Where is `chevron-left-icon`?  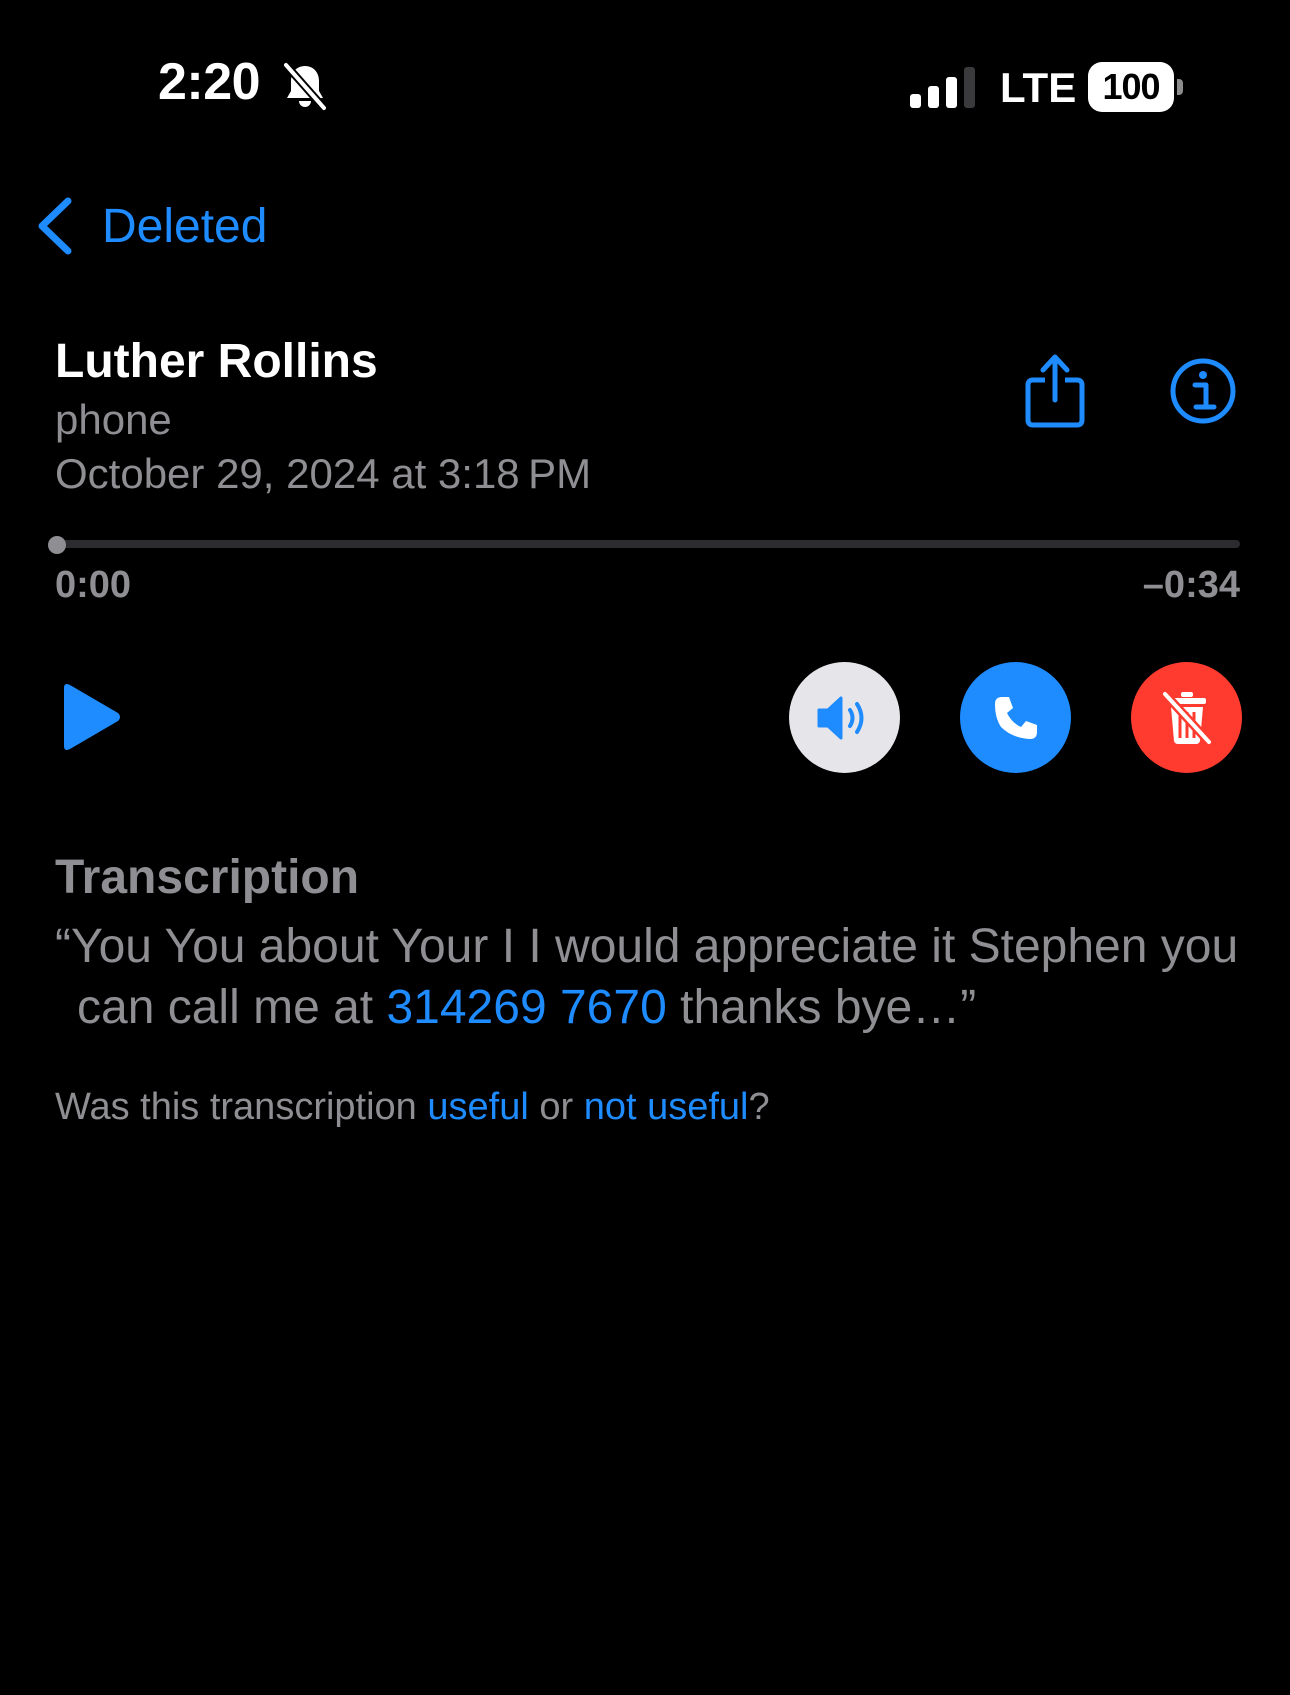 chevron-left-icon is located at coordinates (55, 226).